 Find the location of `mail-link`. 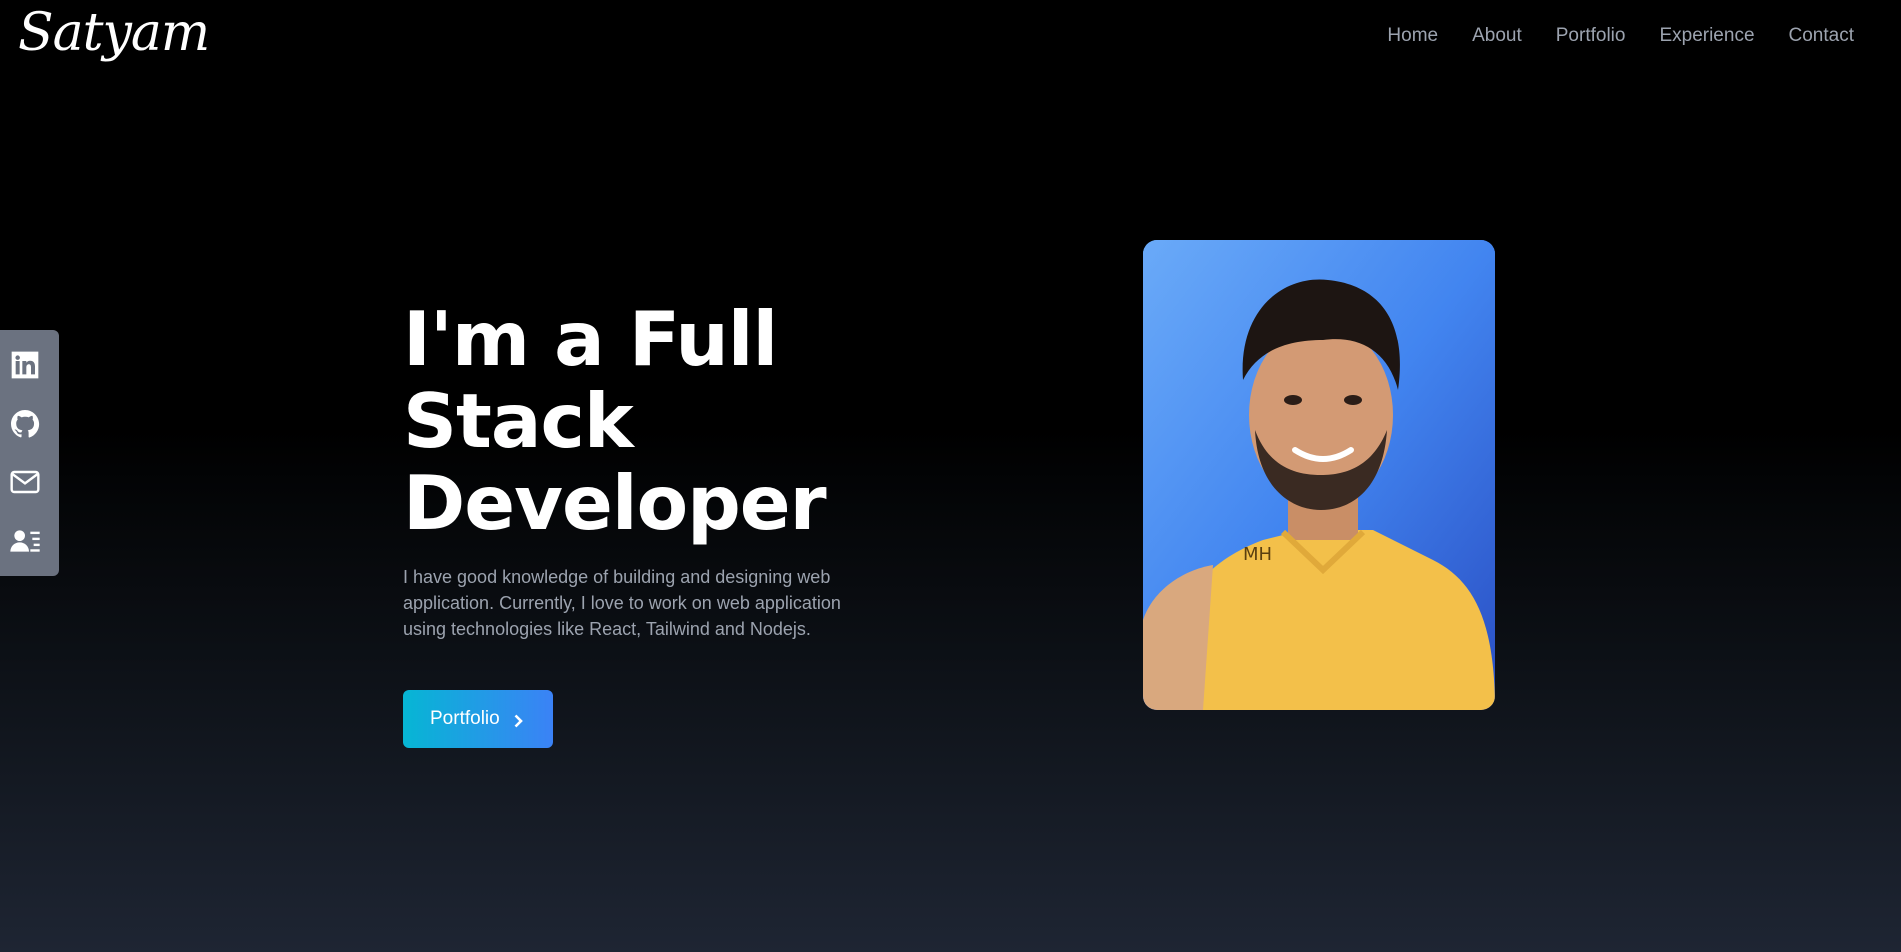

mail-link is located at coordinates (25, 482).